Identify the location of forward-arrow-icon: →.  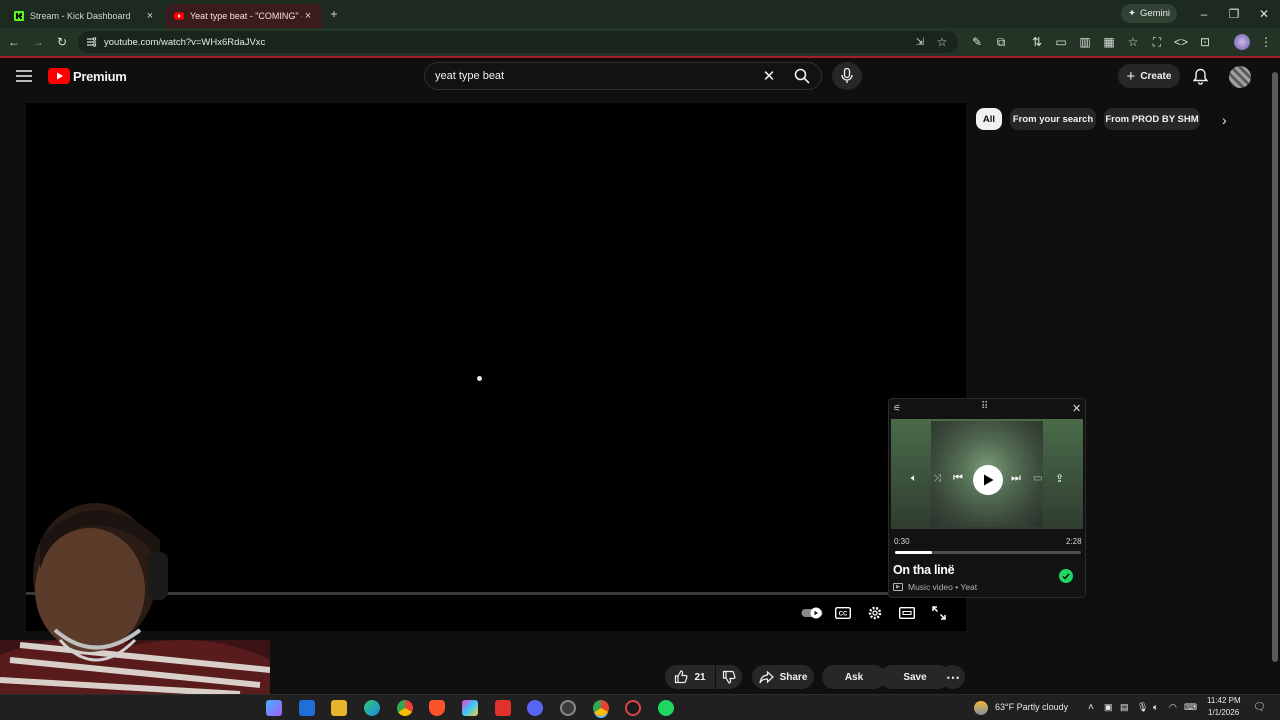
(38, 42).